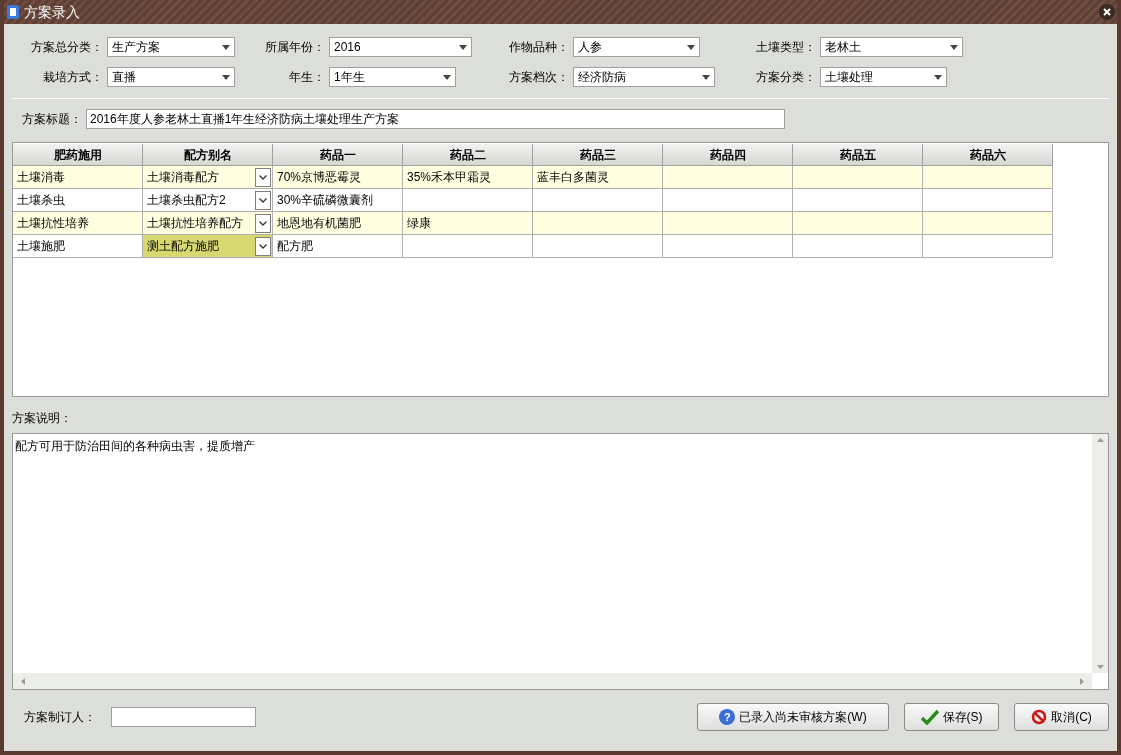  What do you see at coordinates (78, 155) in the screenshot?
I see `column-header: 肥药施用` at bounding box center [78, 155].